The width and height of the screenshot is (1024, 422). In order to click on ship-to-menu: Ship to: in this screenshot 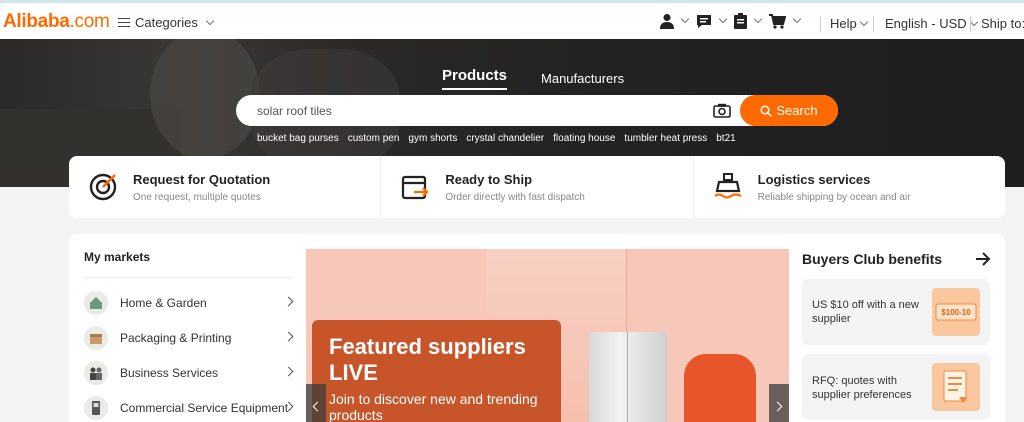, I will do `click(1002, 23)`.